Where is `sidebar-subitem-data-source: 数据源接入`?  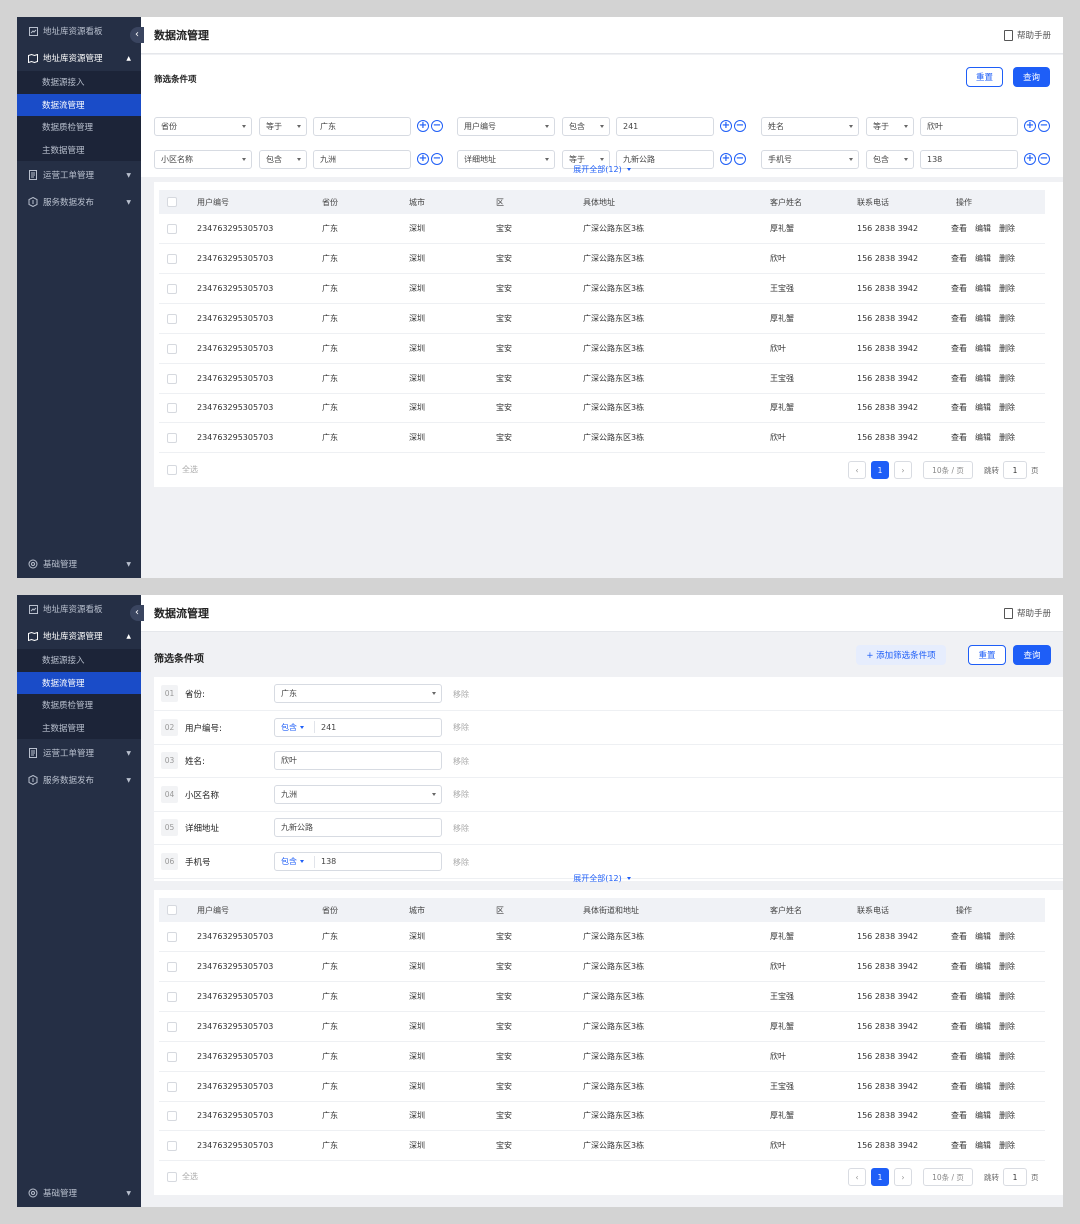
sidebar-subitem-data-source: 数据源接入 is located at coordinates (79, 82).